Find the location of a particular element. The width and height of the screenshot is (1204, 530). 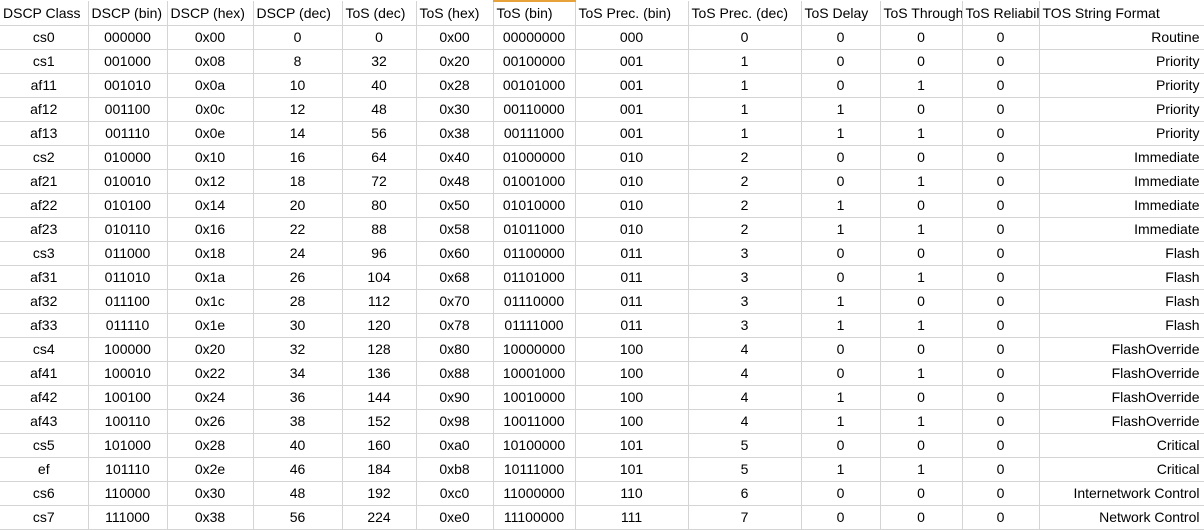

cell: 11000000 is located at coordinates (534, 493).